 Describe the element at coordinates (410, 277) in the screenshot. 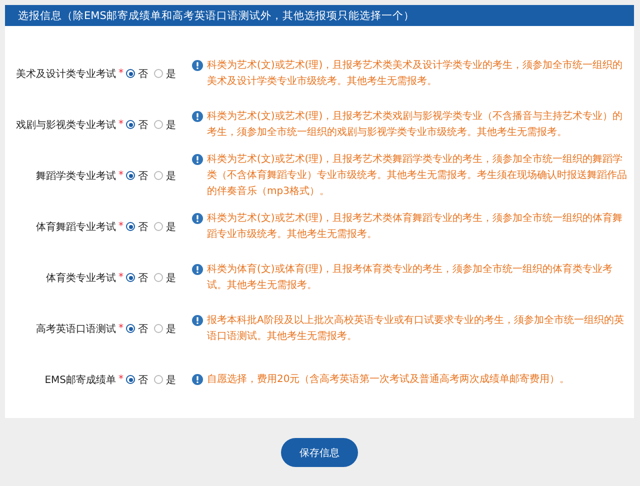

I see `hint-text: 科类为体育(文)或体育(理)，且报考体育类专业的考生，须参加全市统一组织的体育类专业考试。其他考生无需报考。` at that location.